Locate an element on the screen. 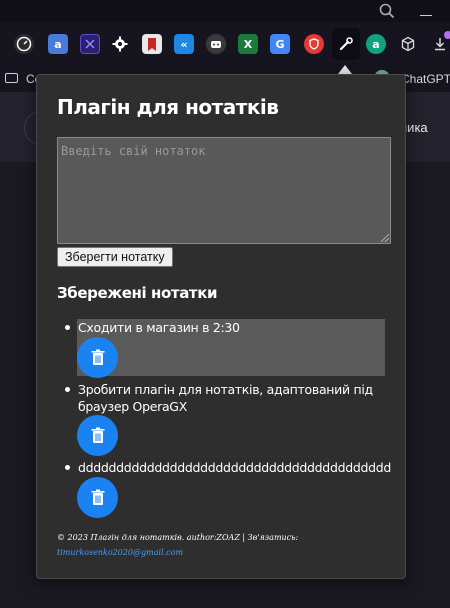  speedometer-icon is located at coordinates (24, 44).